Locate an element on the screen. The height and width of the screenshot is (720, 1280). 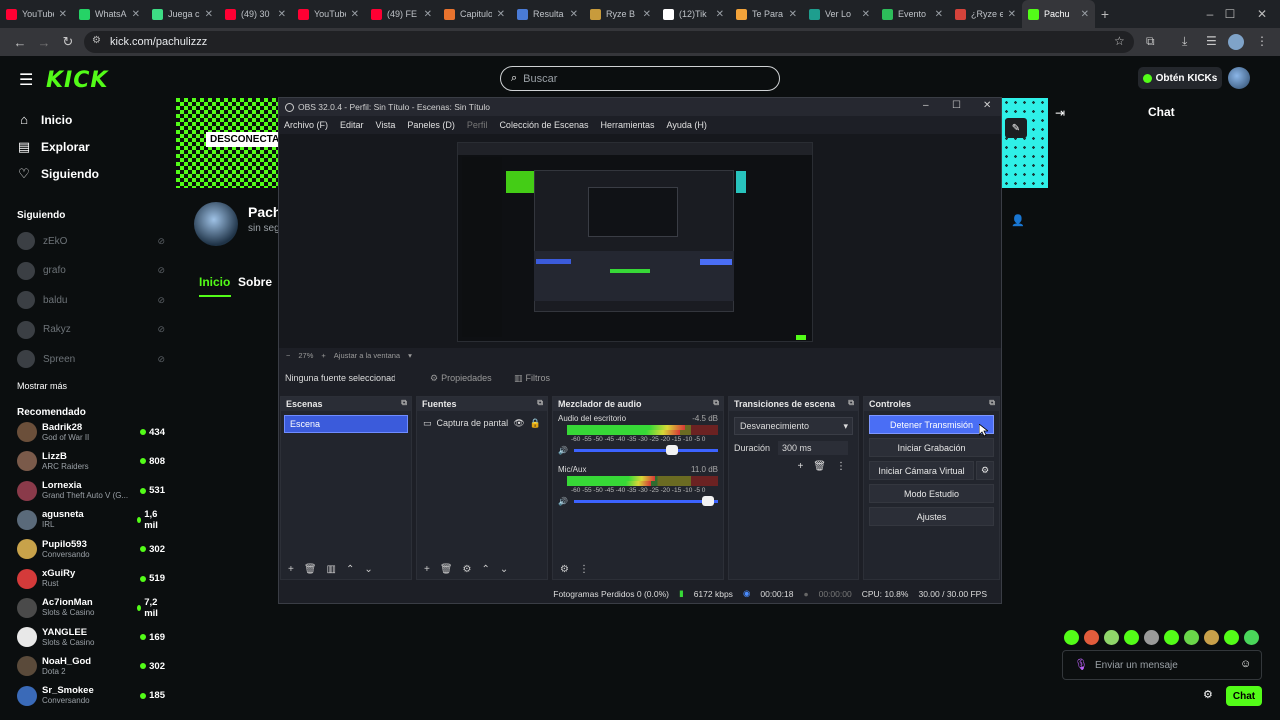
obs-menu-item: Editar is located at coordinates (352, 125).